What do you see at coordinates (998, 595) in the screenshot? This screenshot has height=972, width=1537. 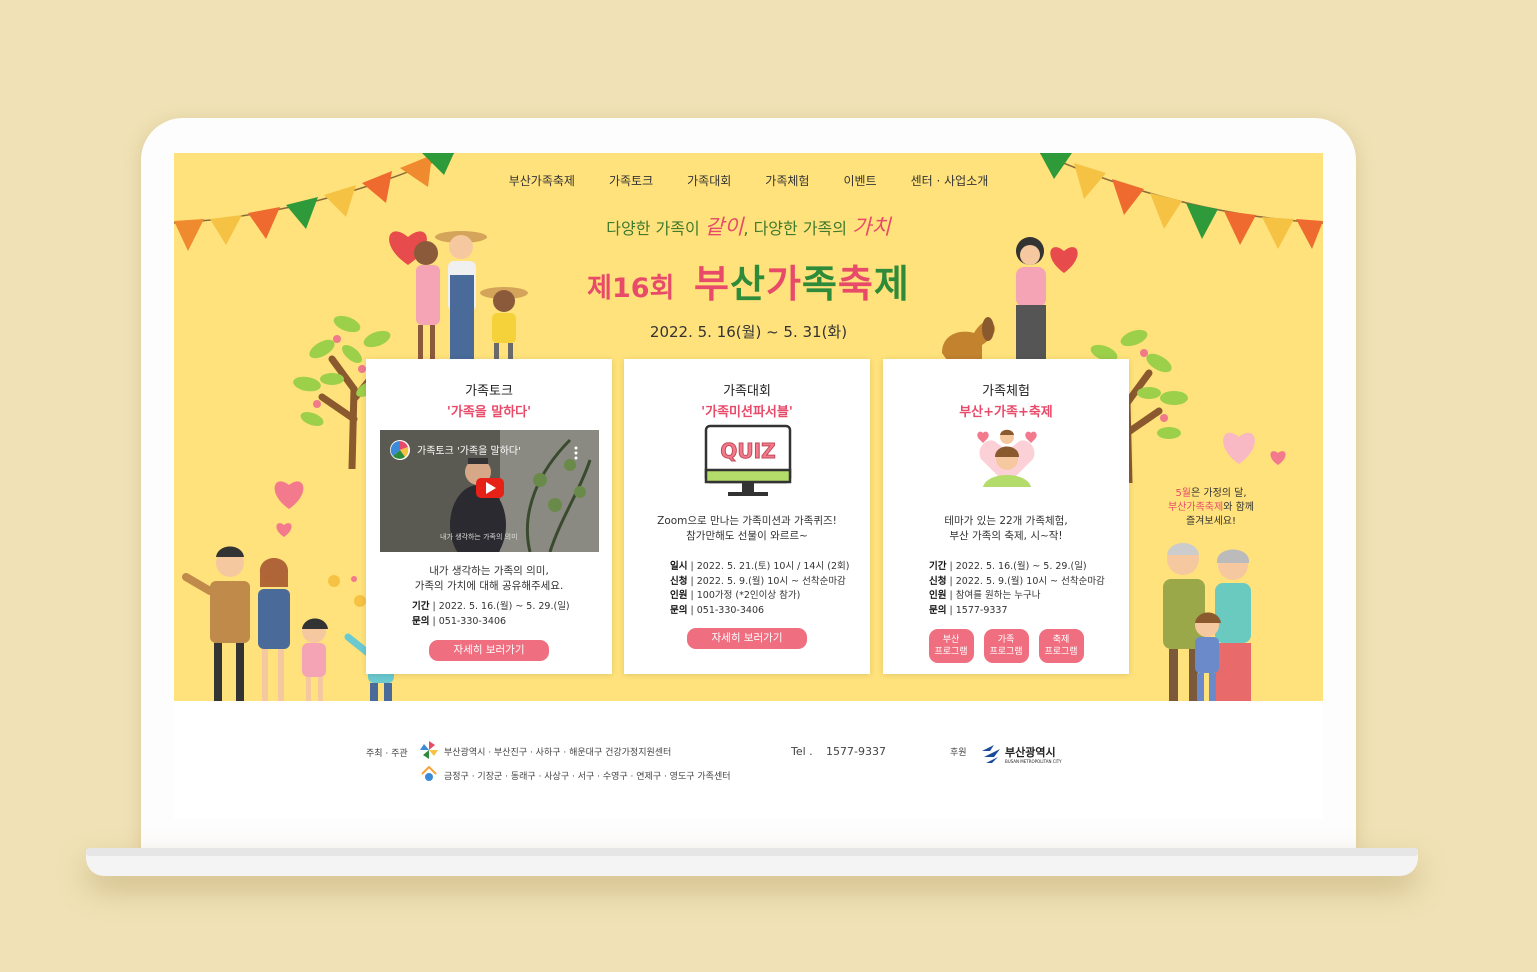 I see `info-value: 참여를 원하는 누구나` at bounding box center [998, 595].